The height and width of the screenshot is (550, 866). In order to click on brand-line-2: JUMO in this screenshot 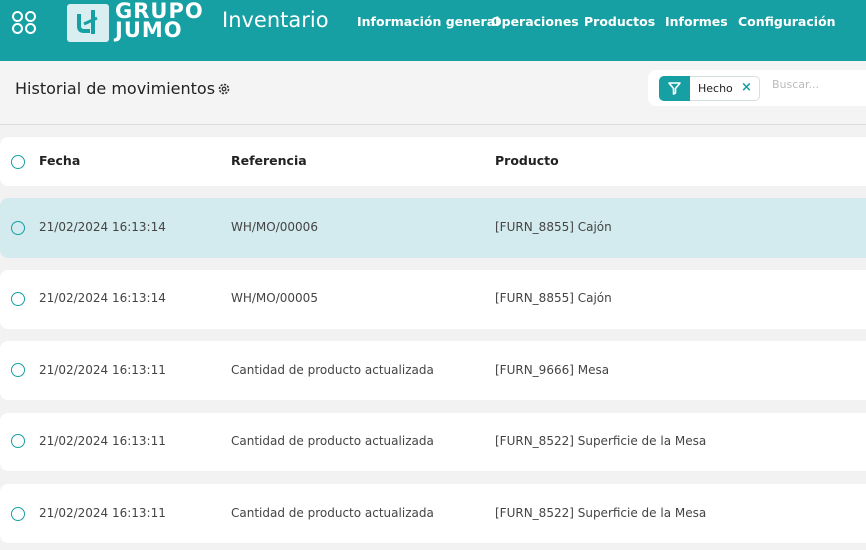, I will do `click(149, 30)`.